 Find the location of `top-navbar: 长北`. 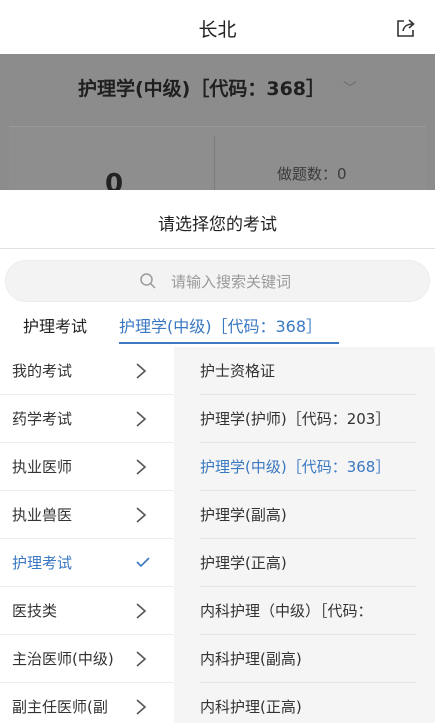

top-navbar: 长北 is located at coordinates (217, 27).